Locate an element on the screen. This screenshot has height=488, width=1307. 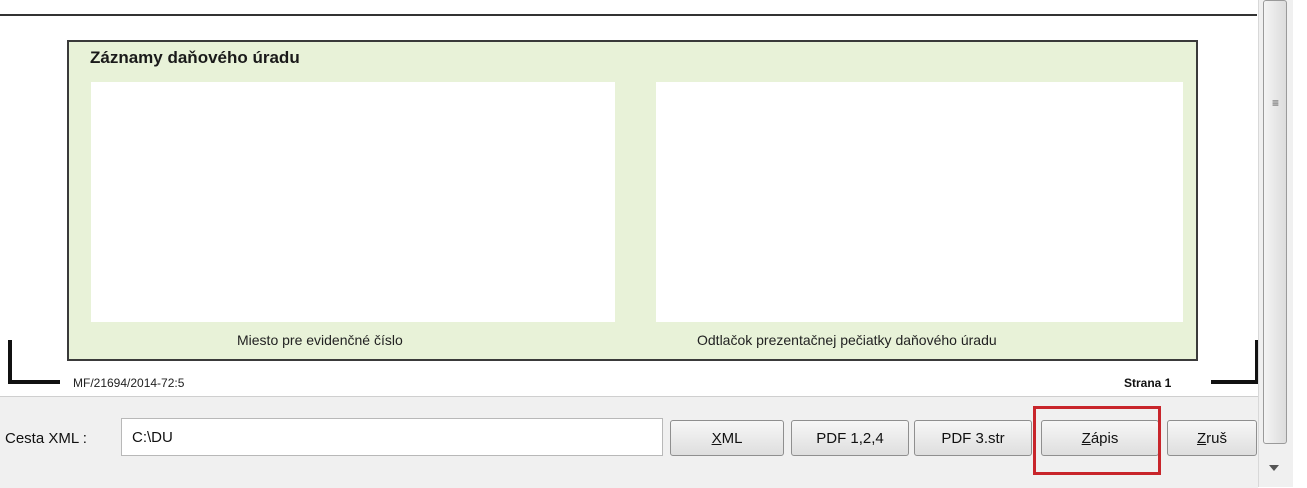
pdf-page-3-button: PDF 3.str is located at coordinates (973, 438).